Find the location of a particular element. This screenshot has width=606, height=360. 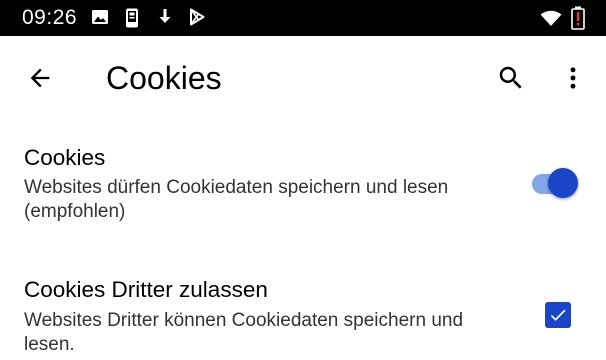

image-icon is located at coordinates (100, 17).